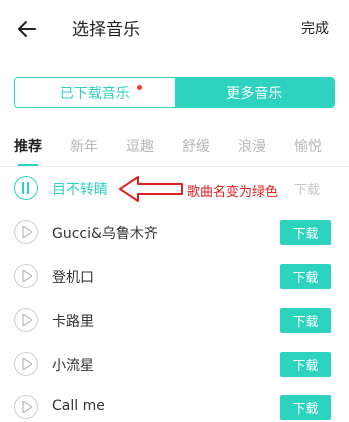 Image resolution: width=349 pixels, height=422 pixels. What do you see at coordinates (174, 28) in the screenshot?
I see `top-bar: 选择音乐 完成` at bounding box center [174, 28].